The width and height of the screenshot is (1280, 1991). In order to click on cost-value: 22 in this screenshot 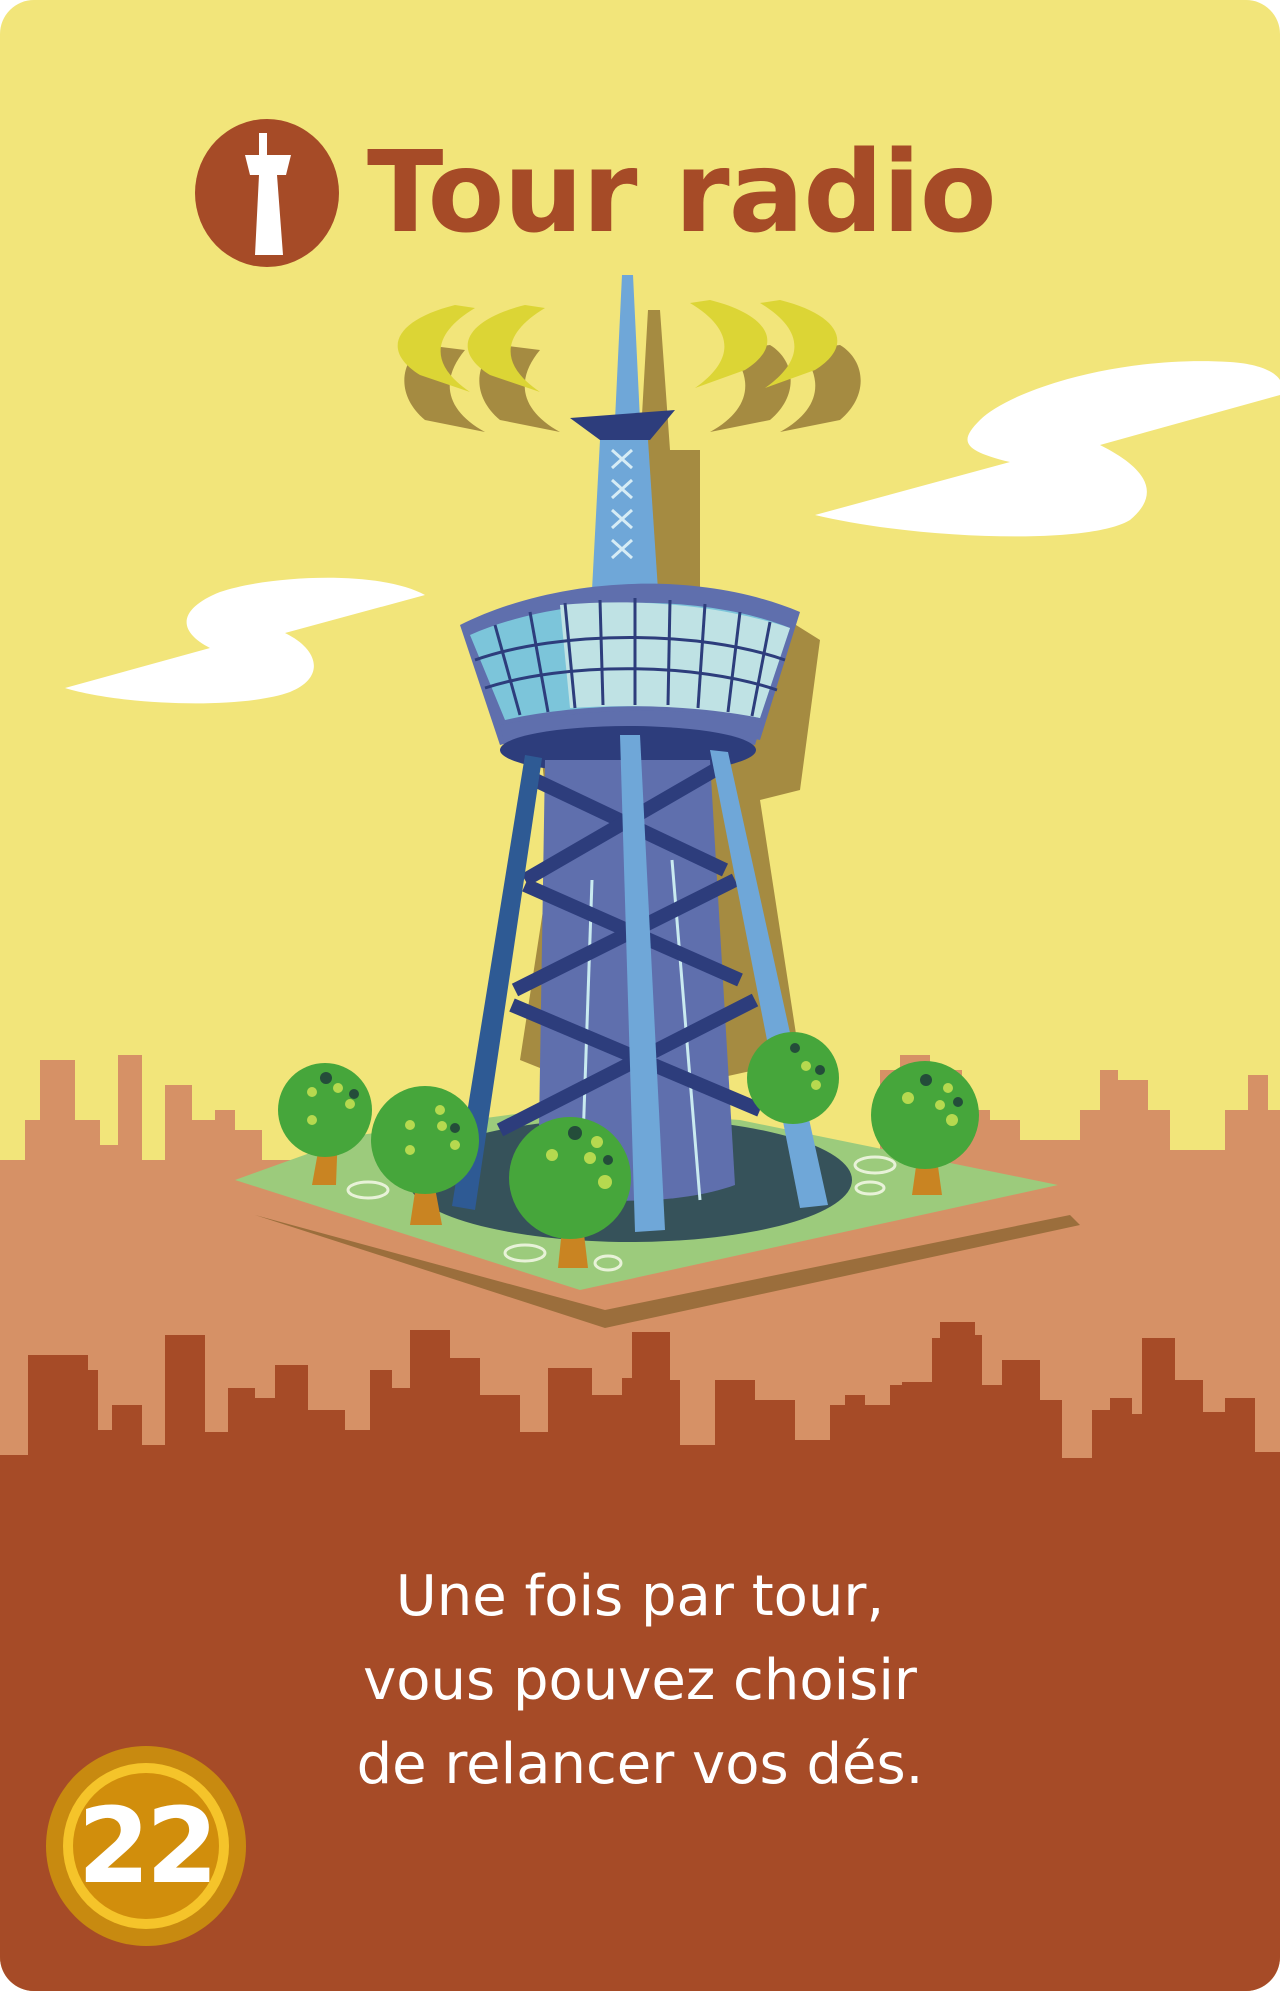, I will do `click(146, 1846)`.